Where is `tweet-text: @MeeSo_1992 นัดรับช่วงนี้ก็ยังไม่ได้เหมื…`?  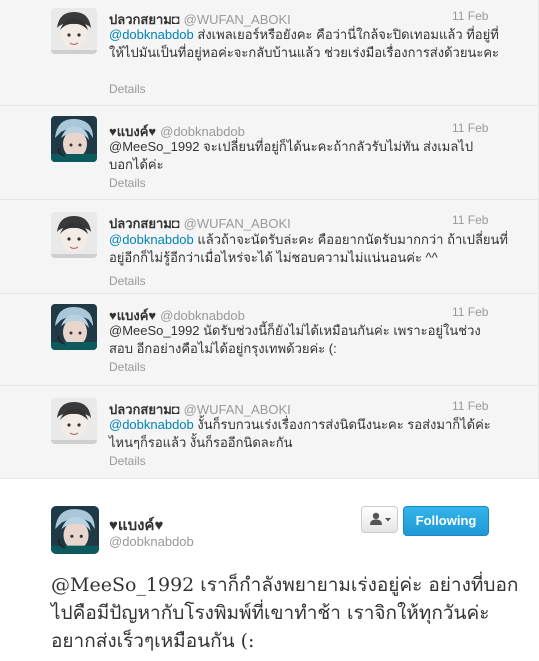
tweet-text: @MeeSo_1992 นัดรับช่วงนี้ก็ยังไม่ได้เหมื… is located at coordinates (304, 340).